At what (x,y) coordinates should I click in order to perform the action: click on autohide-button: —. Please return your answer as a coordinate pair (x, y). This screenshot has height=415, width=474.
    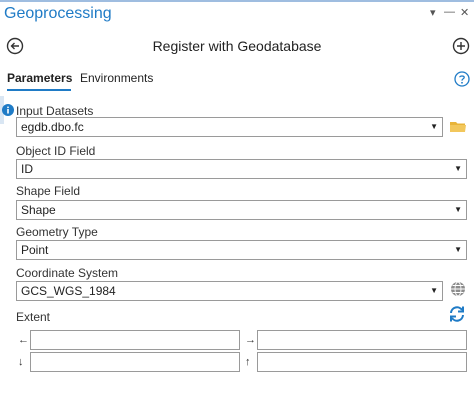
    Looking at the image, I should click on (449, 12).